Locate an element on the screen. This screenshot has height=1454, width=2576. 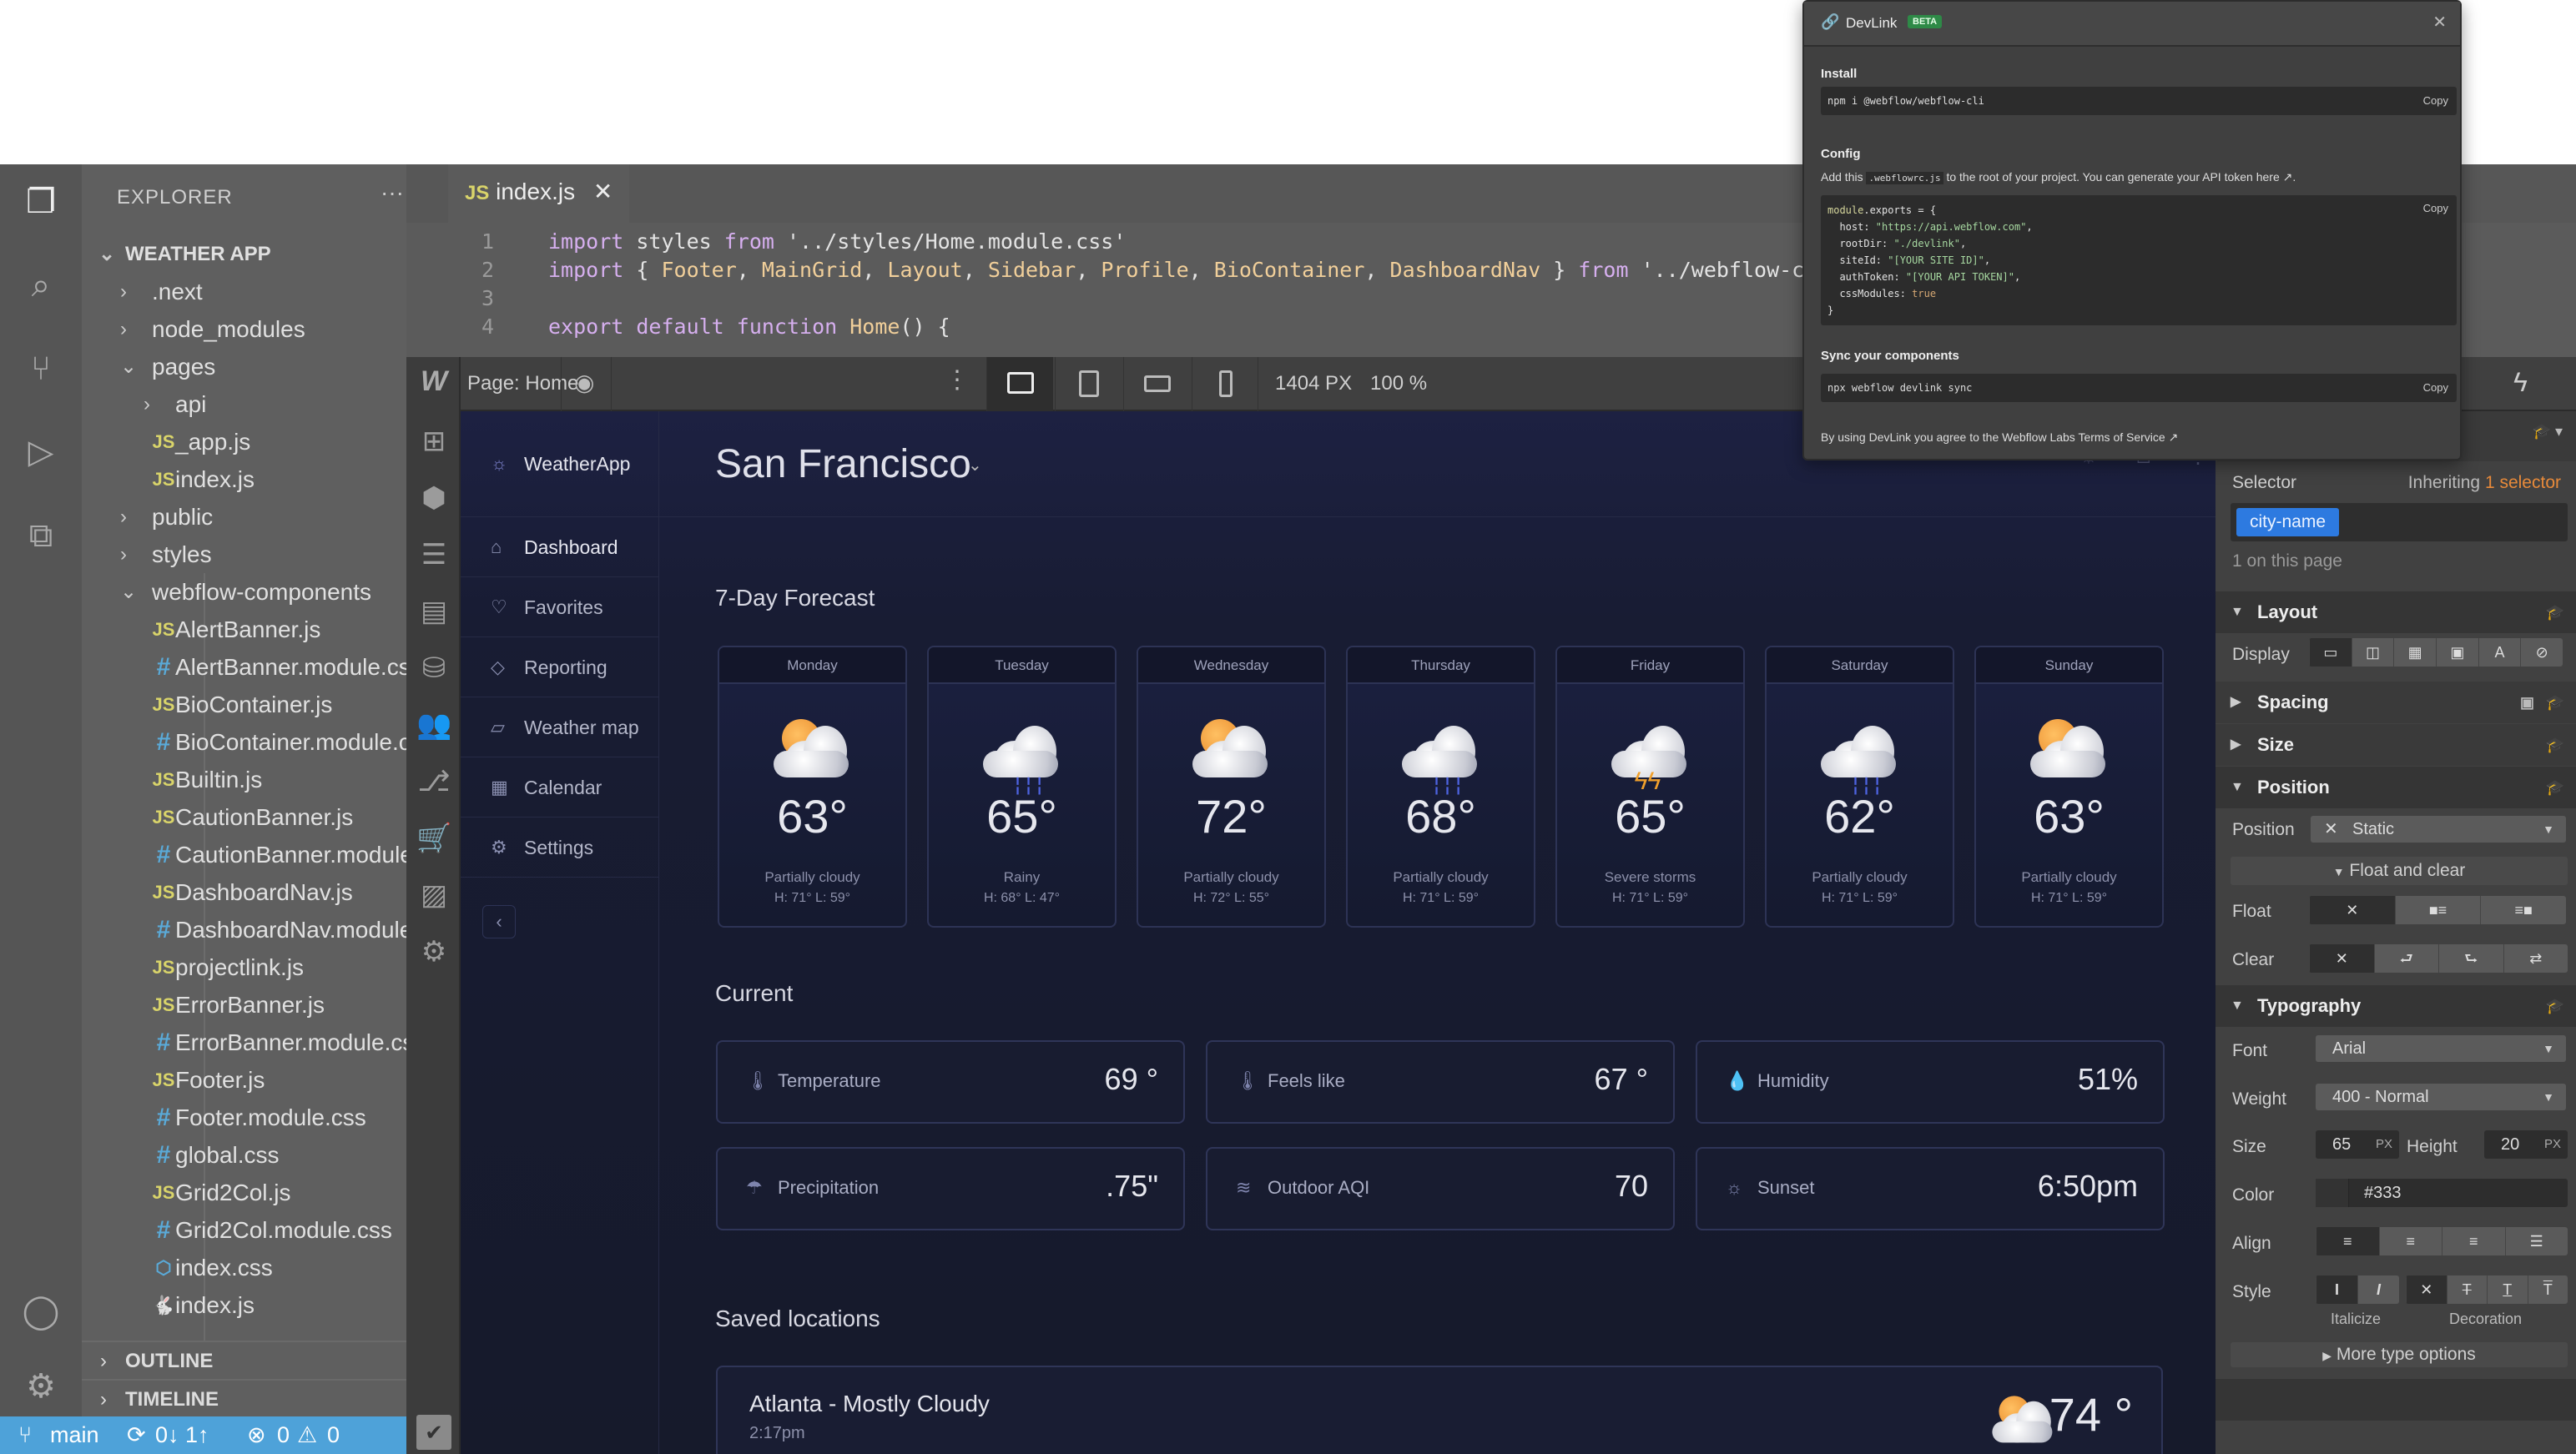
font-select: Arial ▼ is located at coordinates (2441, 1048).